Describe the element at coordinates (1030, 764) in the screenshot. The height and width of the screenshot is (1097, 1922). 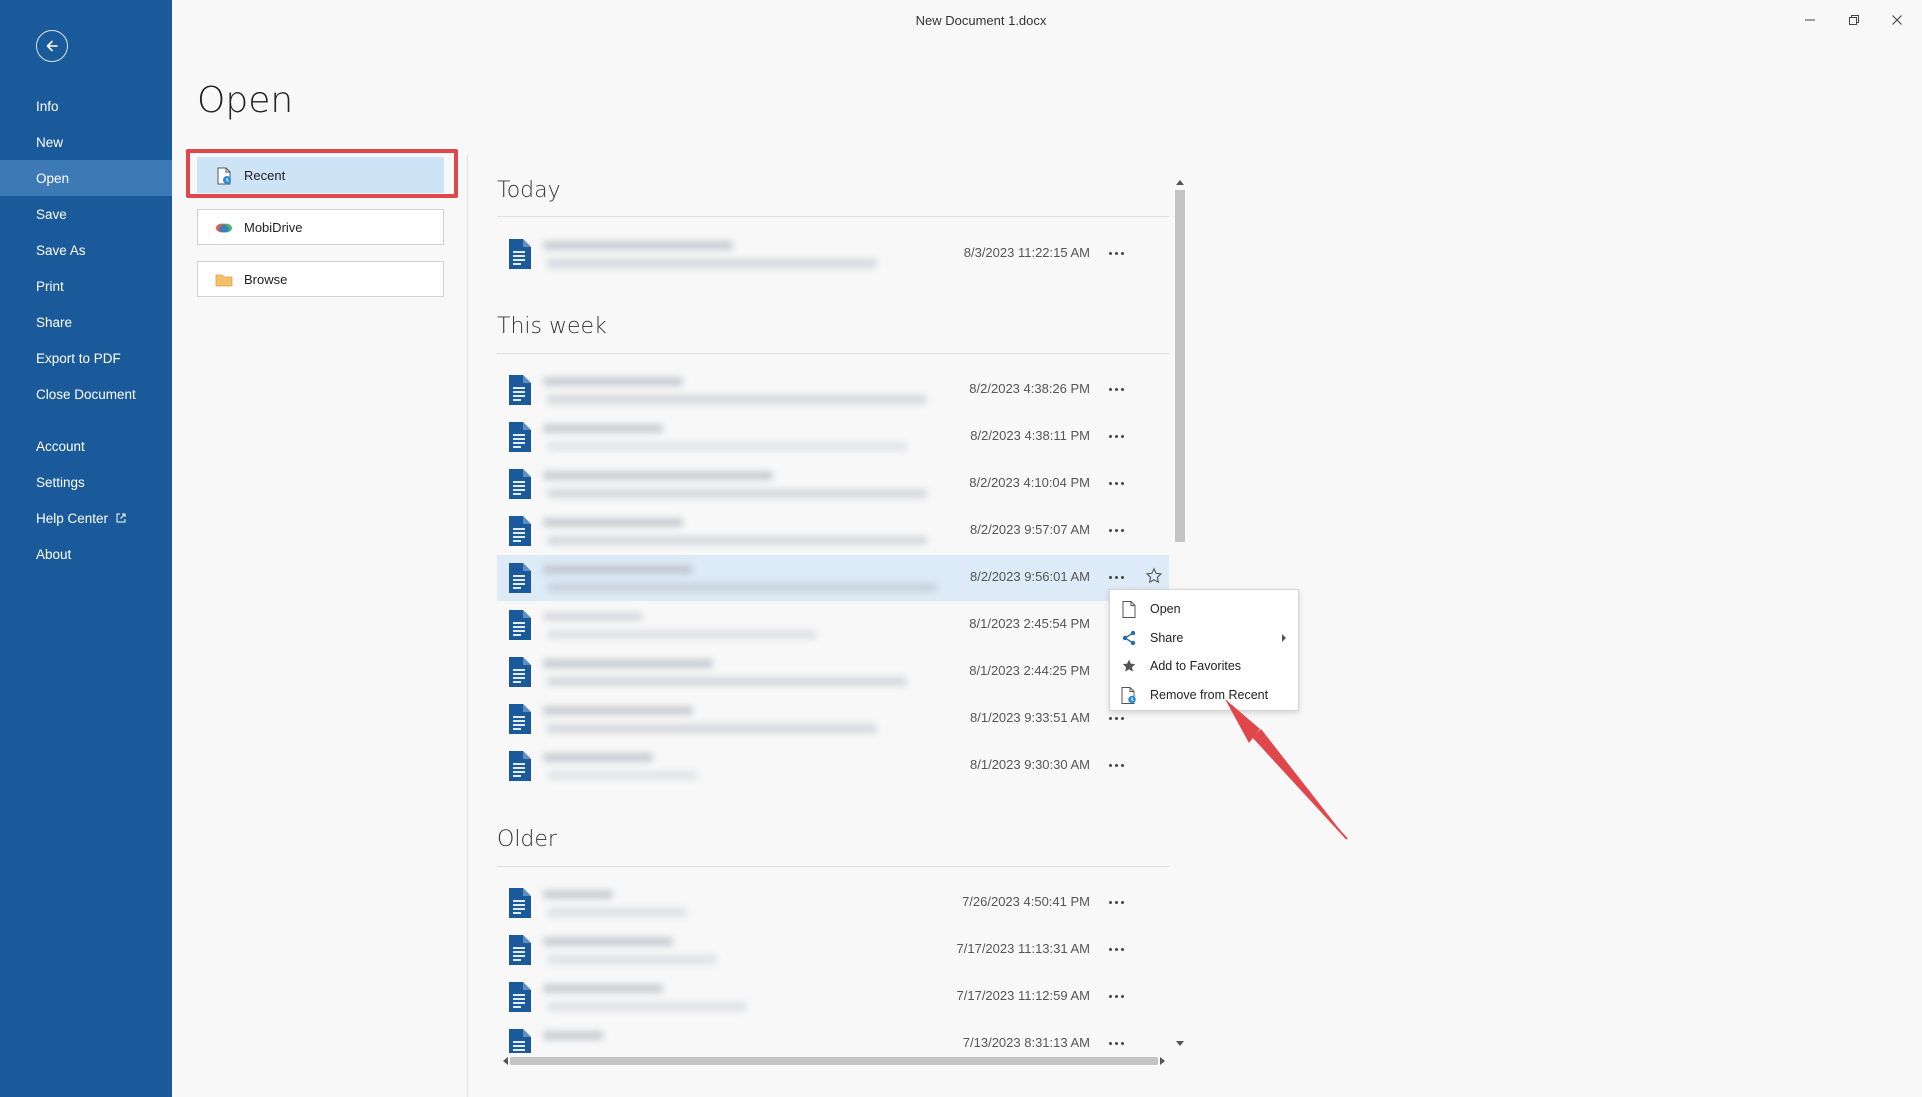
I see `file-date: 8/1/2023 9:30:30 AM` at that location.